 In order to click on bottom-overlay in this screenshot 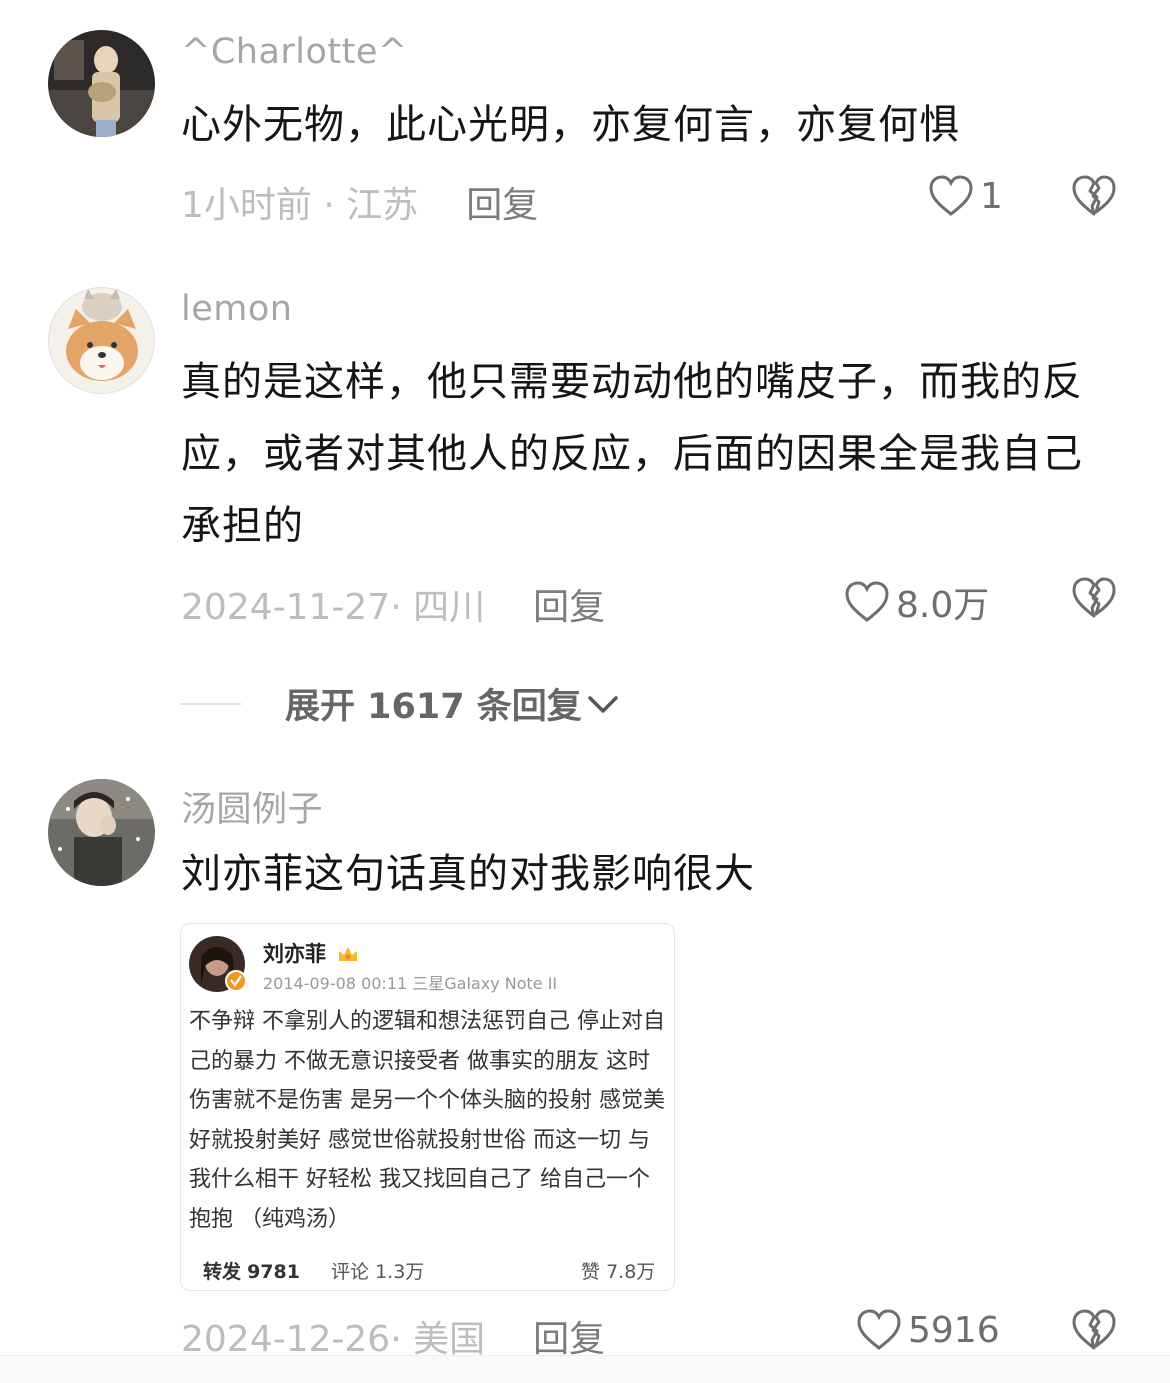, I will do `click(585, 1369)`.